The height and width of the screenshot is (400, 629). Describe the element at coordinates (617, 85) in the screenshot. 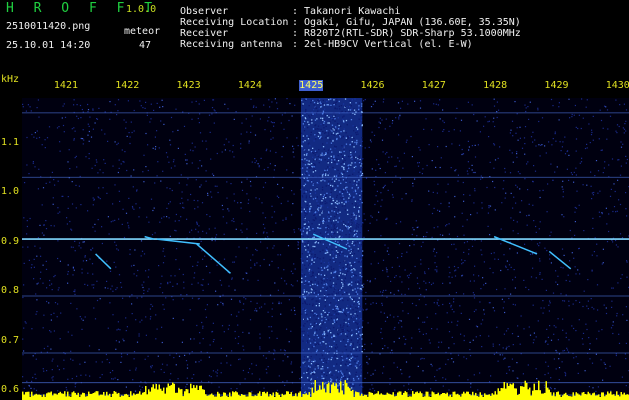

I see `x-tick-label: 1430` at that location.